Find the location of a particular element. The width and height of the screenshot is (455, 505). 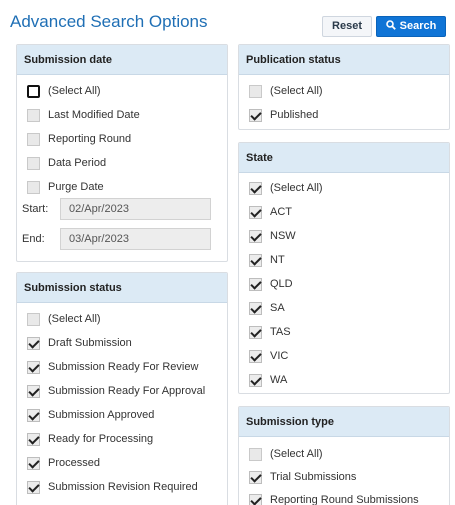

submission-date-option-purge-date: Purge Date is located at coordinates (65, 187).